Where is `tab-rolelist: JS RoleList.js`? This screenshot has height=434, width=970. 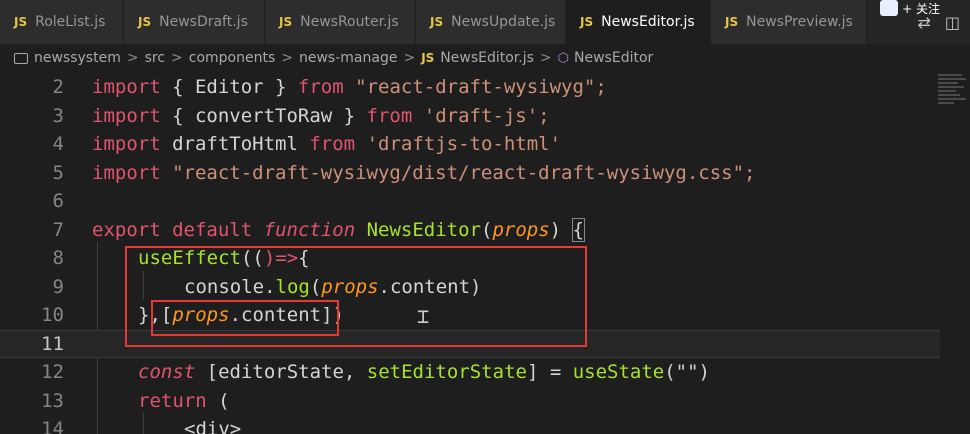 tab-rolelist: JS RoleList.js is located at coordinates (62, 22).